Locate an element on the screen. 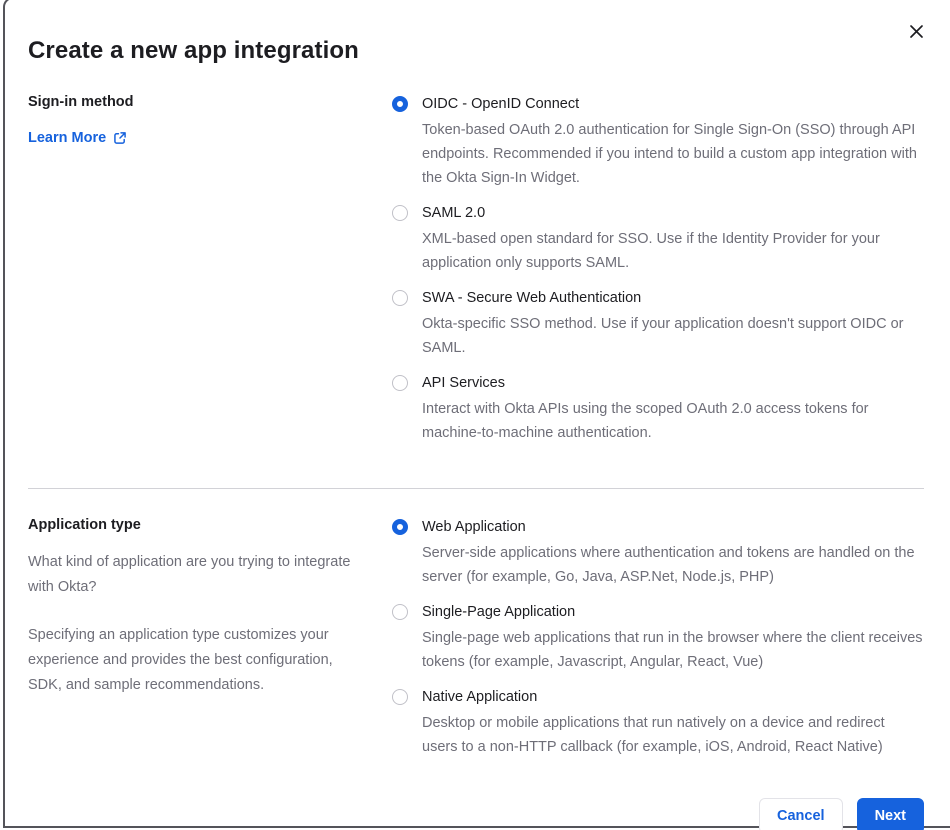 The image size is (950, 830). radio-option-label: Web Application is located at coordinates (474, 527).